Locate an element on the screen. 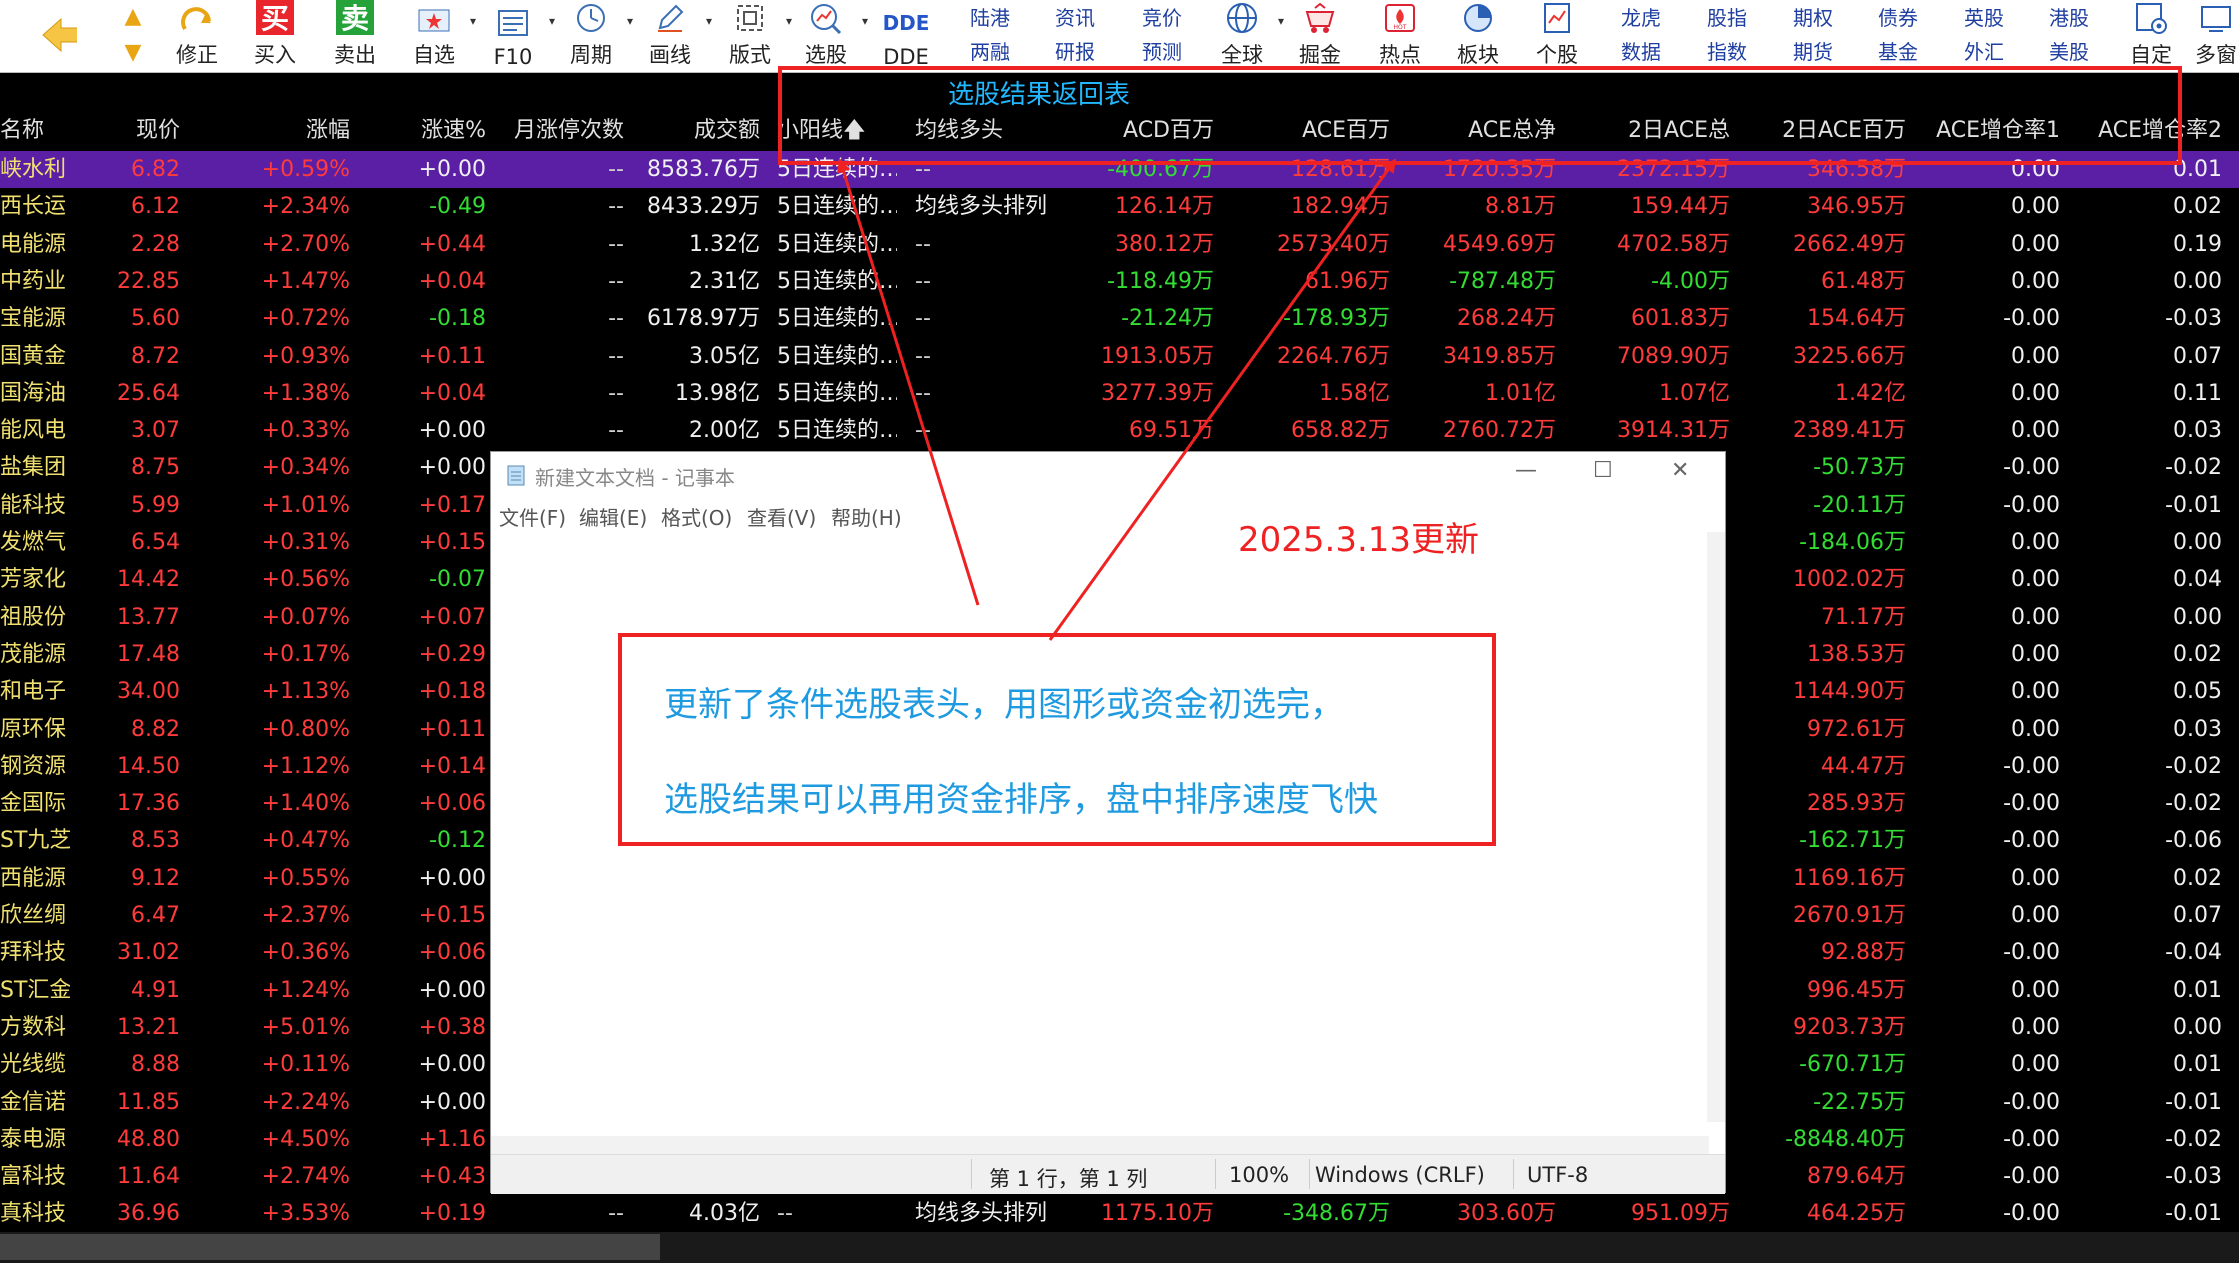 The height and width of the screenshot is (1263, 2239). menu-help: 帮助(H) is located at coordinates (866, 516).